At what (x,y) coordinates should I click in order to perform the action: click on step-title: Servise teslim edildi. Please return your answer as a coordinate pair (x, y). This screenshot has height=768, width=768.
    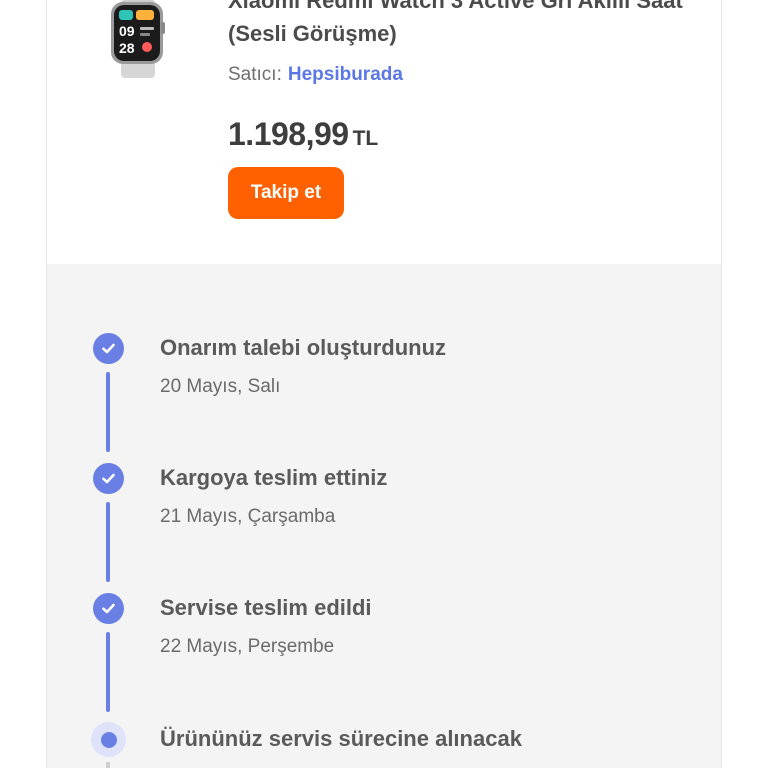
    Looking at the image, I should click on (266, 607).